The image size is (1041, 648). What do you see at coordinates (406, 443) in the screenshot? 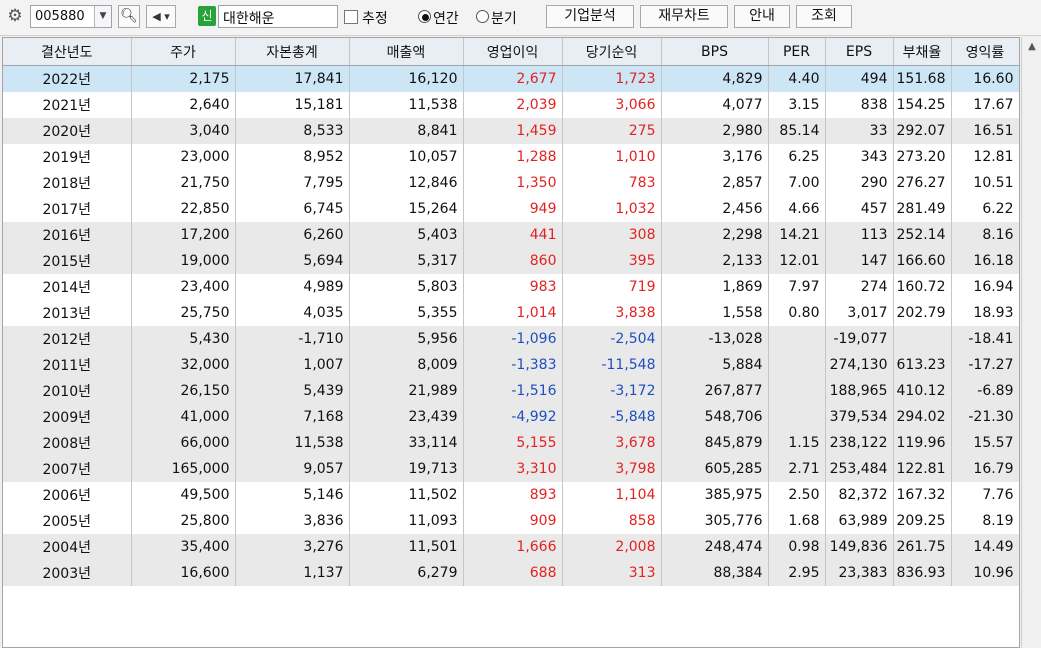
I see `table-cell: 33,114` at bounding box center [406, 443].